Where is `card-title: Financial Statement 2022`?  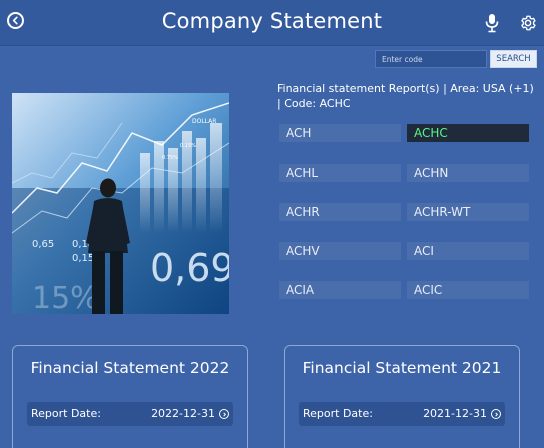 card-title: Financial Statement 2022 is located at coordinates (130, 368).